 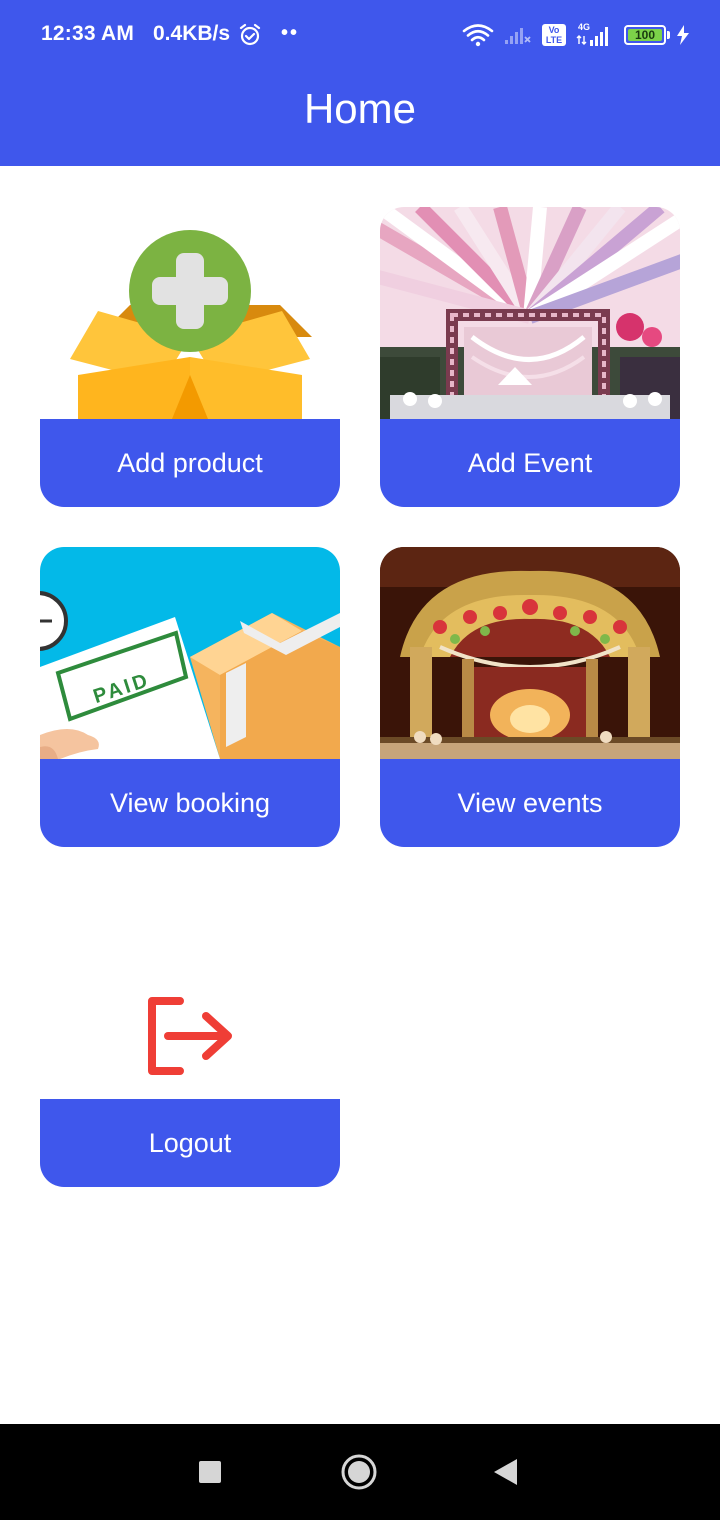 I want to click on view-events-card: View events, so click(x=530, y=697).